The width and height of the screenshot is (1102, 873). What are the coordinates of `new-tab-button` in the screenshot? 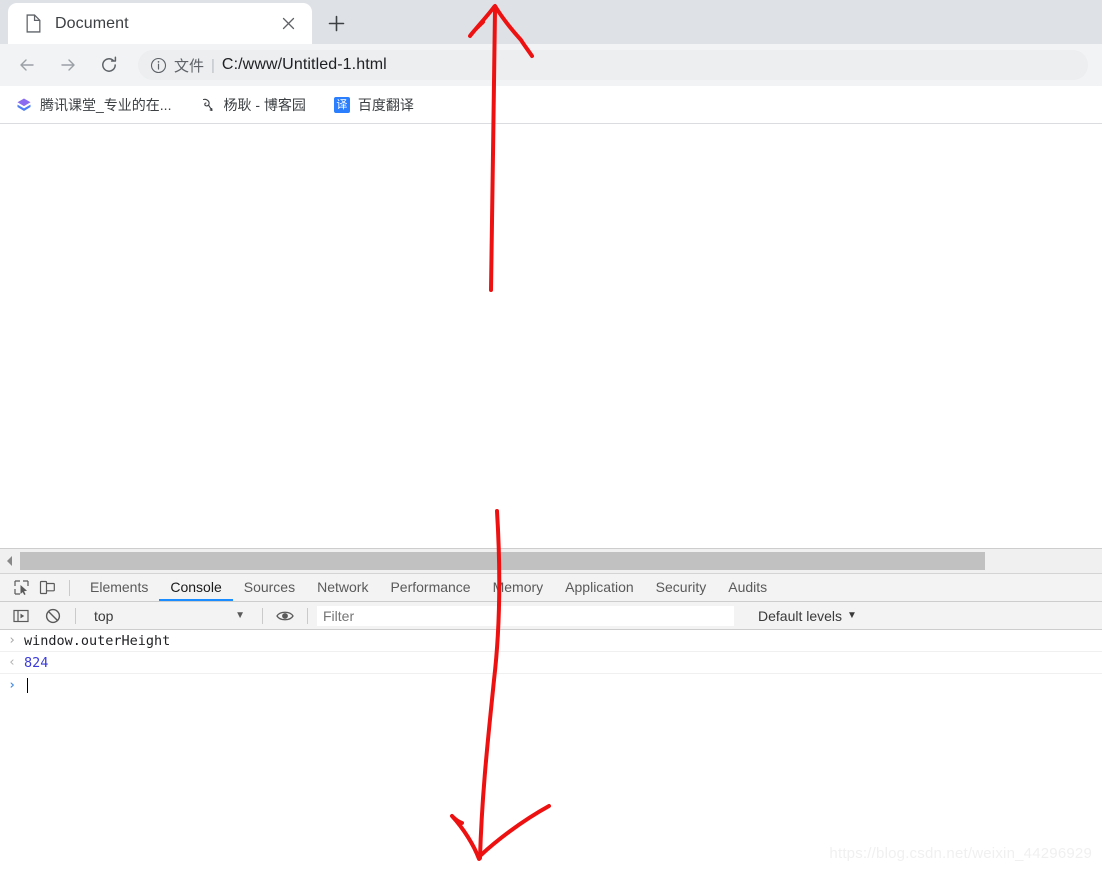 It's located at (336, 23).